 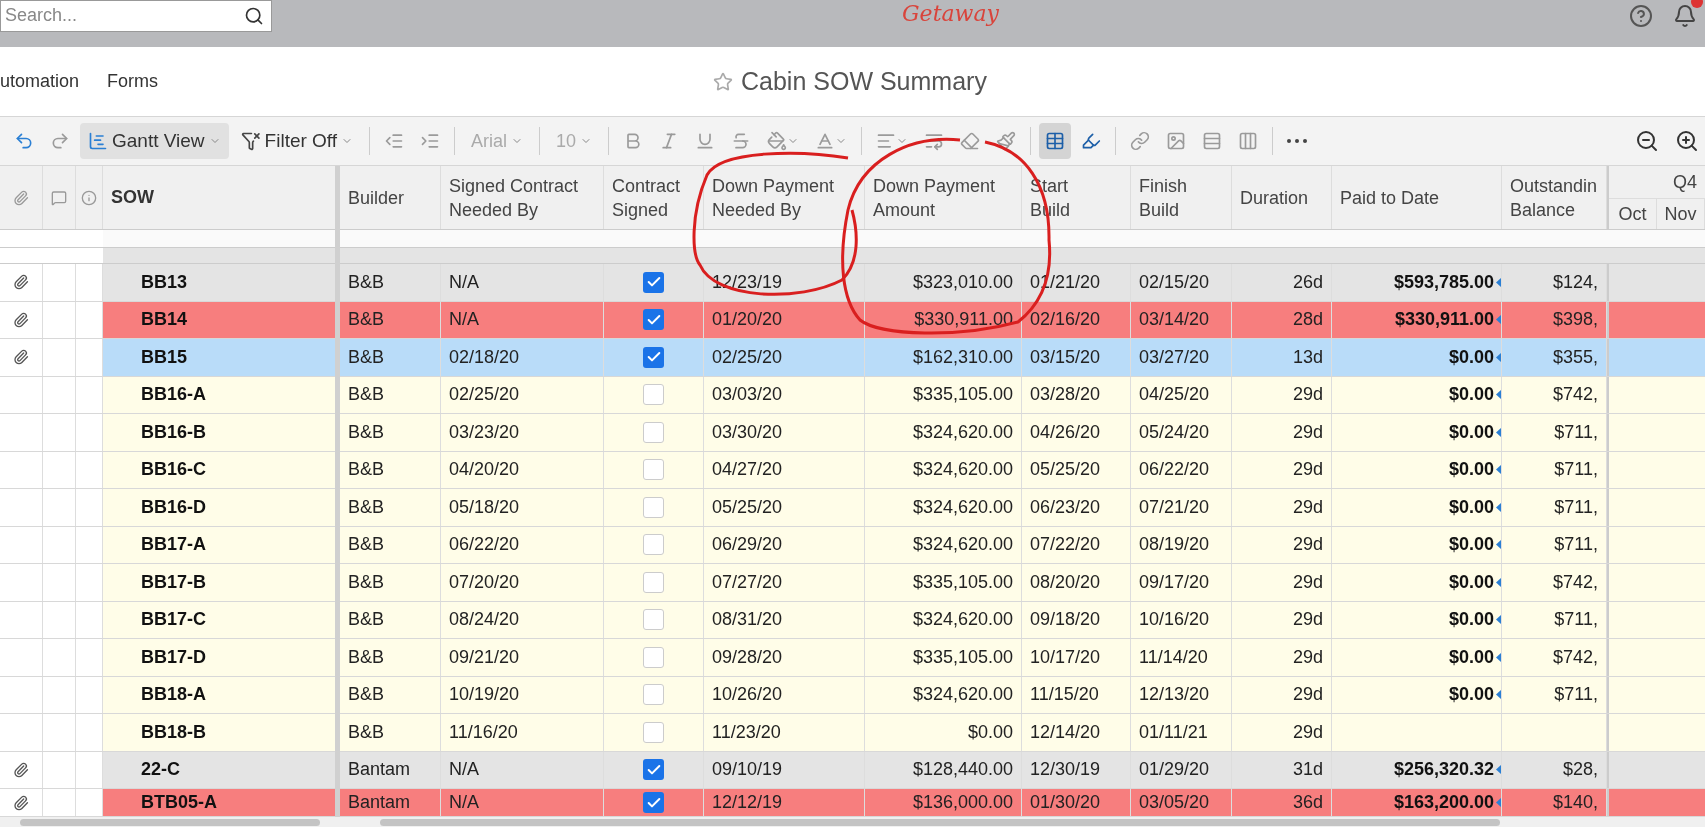 I want to click on grid-view-button, so click(x=1055, y=141).